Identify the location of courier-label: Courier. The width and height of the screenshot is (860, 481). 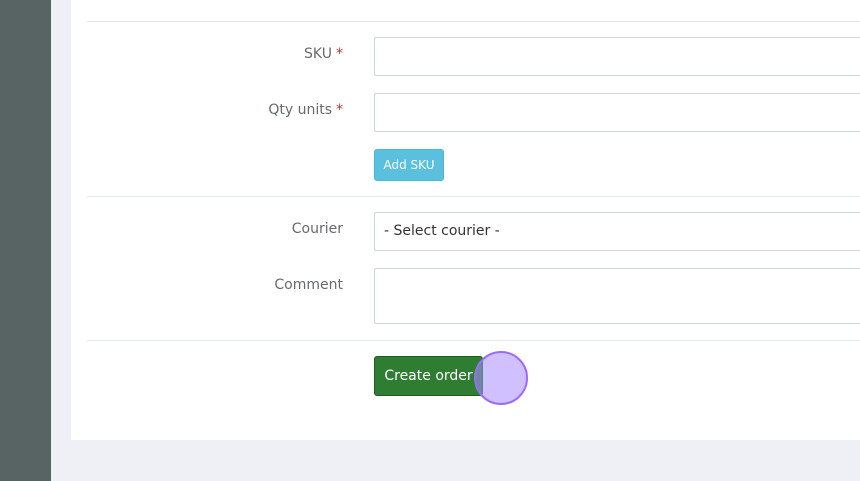
(317, 229).